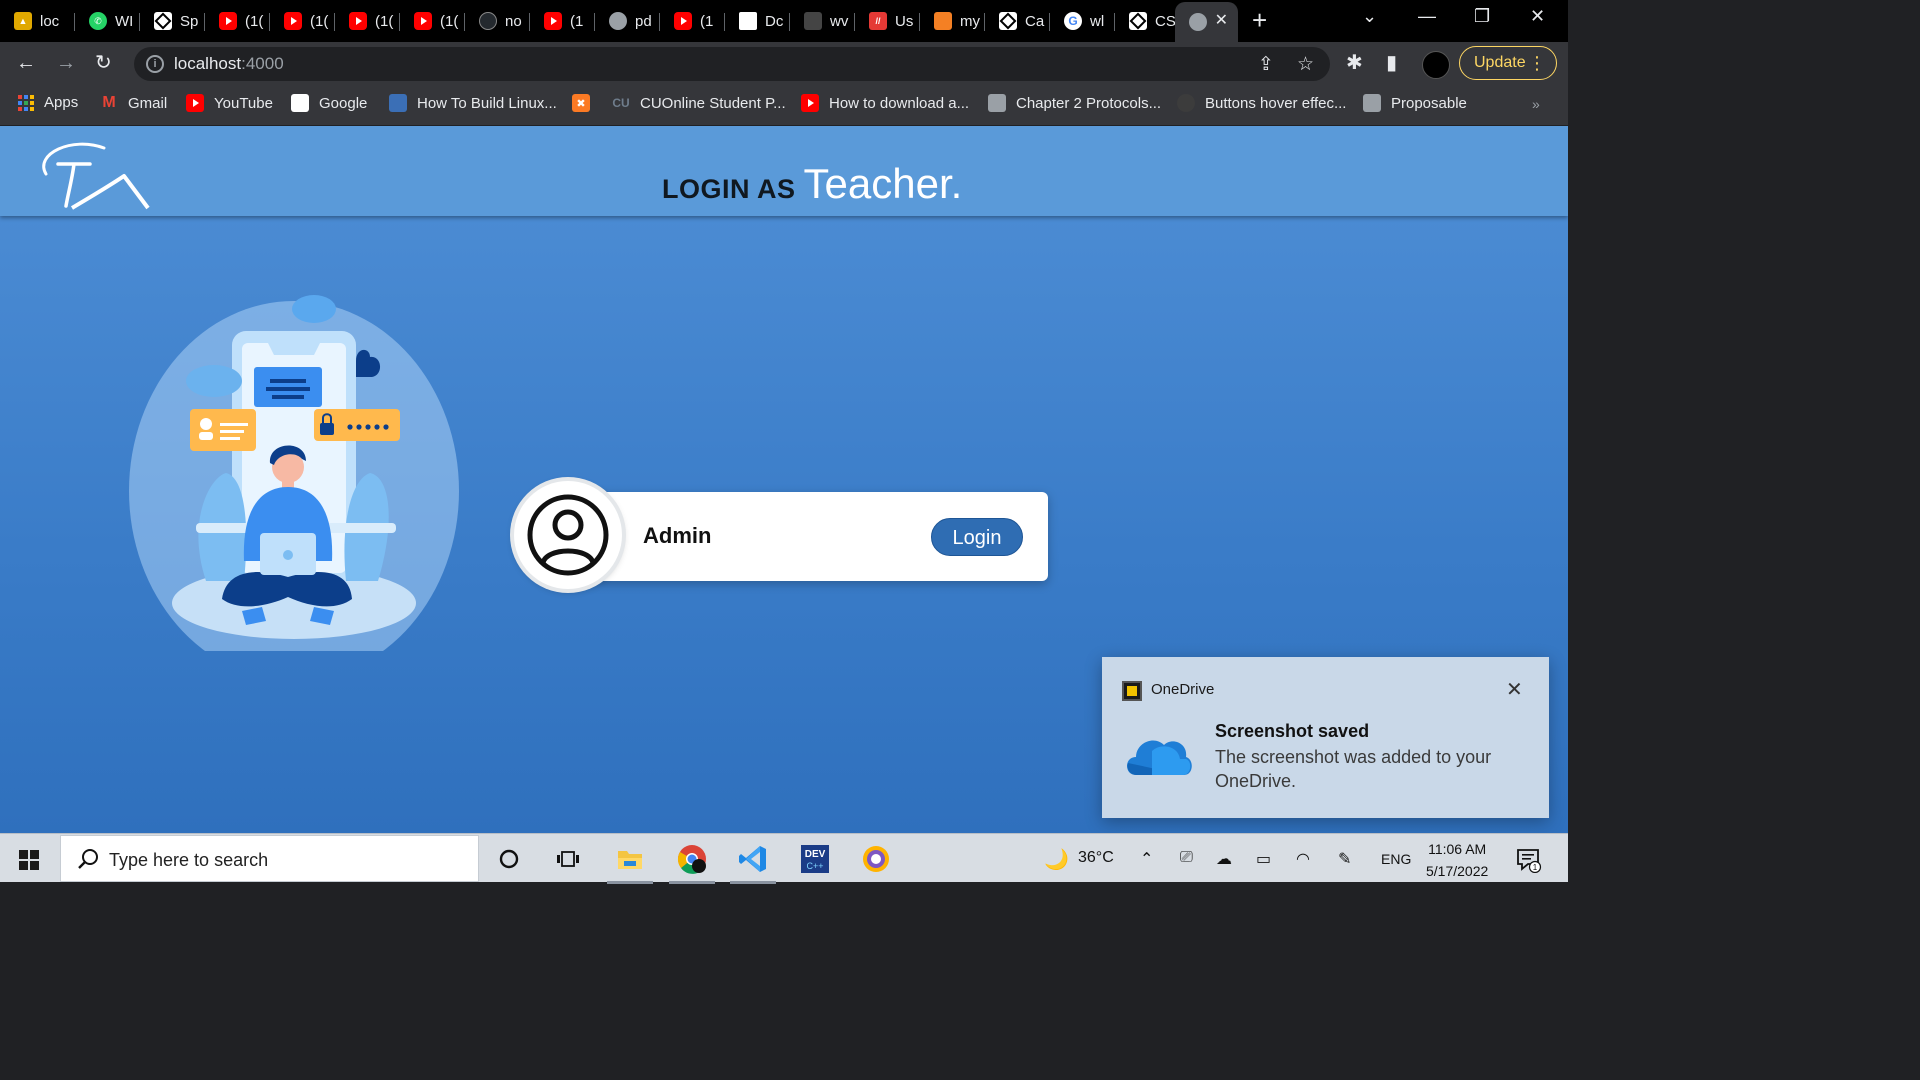 Image resolution: width=1920 pixels, height=1080 pixels. Describe the element at coordinates (432, 21) in the screenshot. I see `tab-7: (1(` at that location.